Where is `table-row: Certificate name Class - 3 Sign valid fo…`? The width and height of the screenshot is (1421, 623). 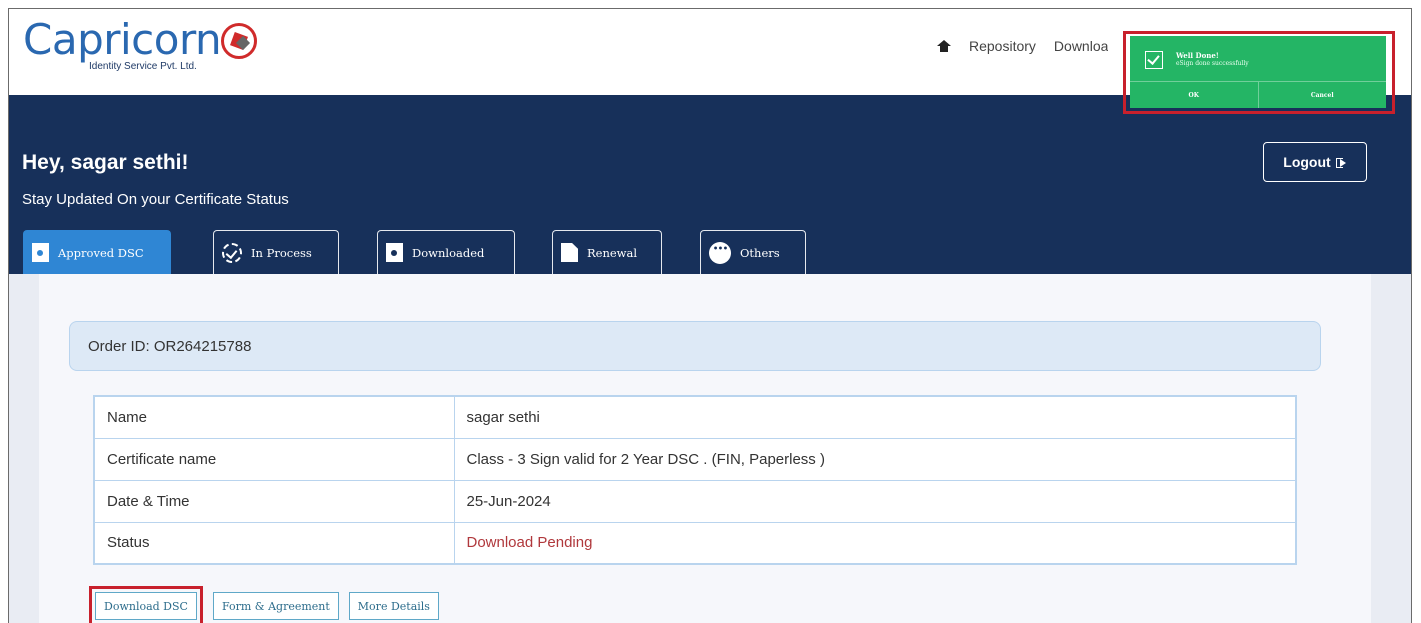 table-row: Certificate name Class - 3 Sign valid fo… is located at coordinates (695, 459).